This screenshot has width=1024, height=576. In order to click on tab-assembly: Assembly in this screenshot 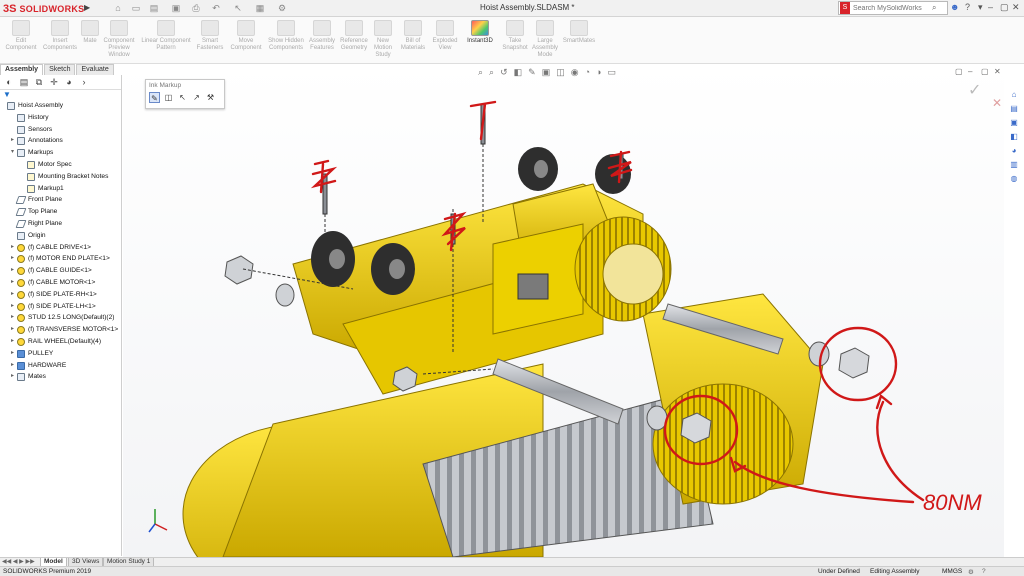, I will do `click(22, 69)`.